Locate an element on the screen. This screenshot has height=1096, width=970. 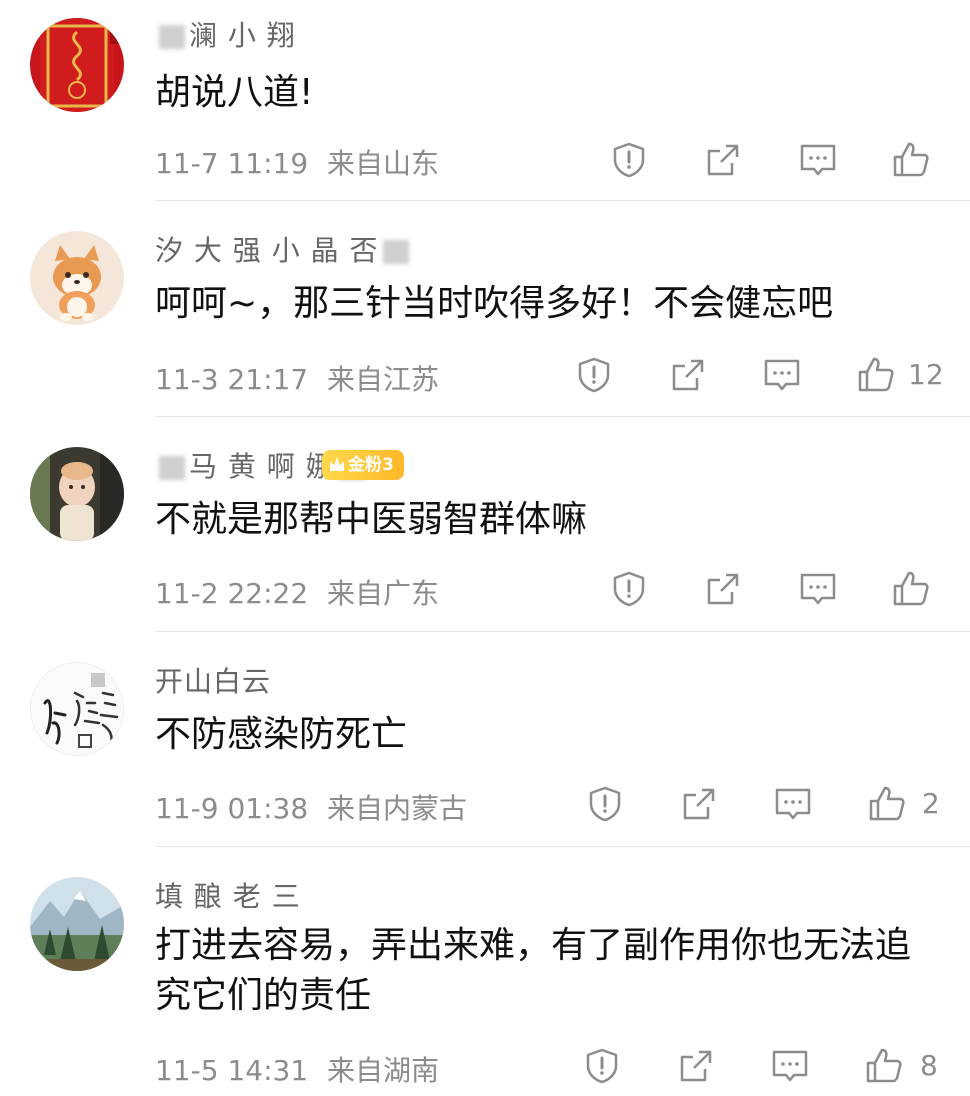
comment-time: 11-3 21:17 is located at coordinates (232, 379).